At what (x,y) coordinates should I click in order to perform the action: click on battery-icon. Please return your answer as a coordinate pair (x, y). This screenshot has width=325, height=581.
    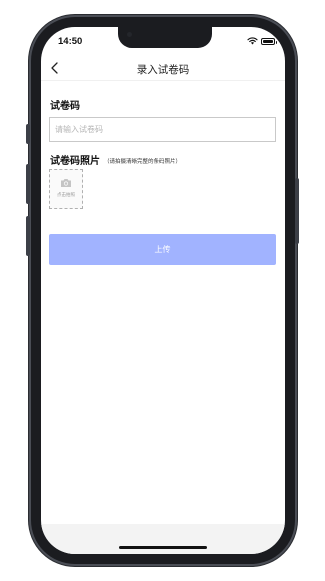
    Looking at the image, I should click on (269, 41).